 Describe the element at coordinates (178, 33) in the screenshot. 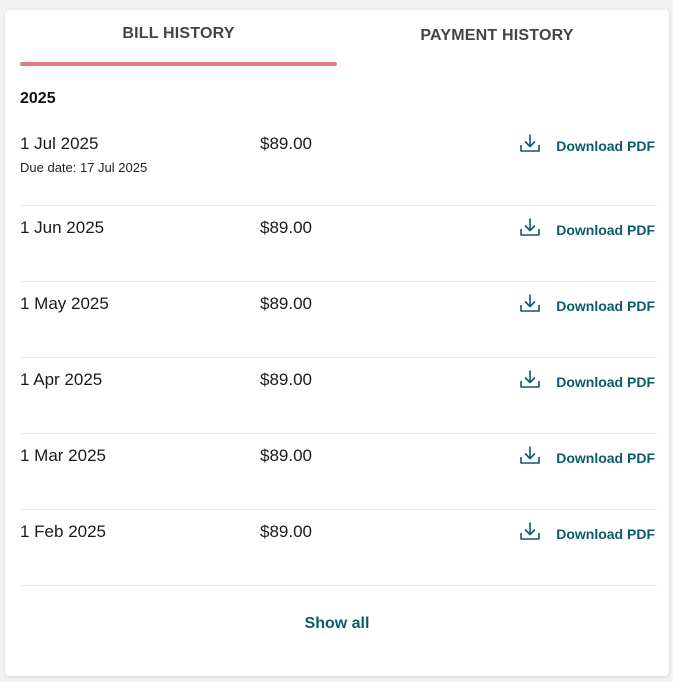

I see `tab-bill-history-label: BILL HISTORY` at that location.